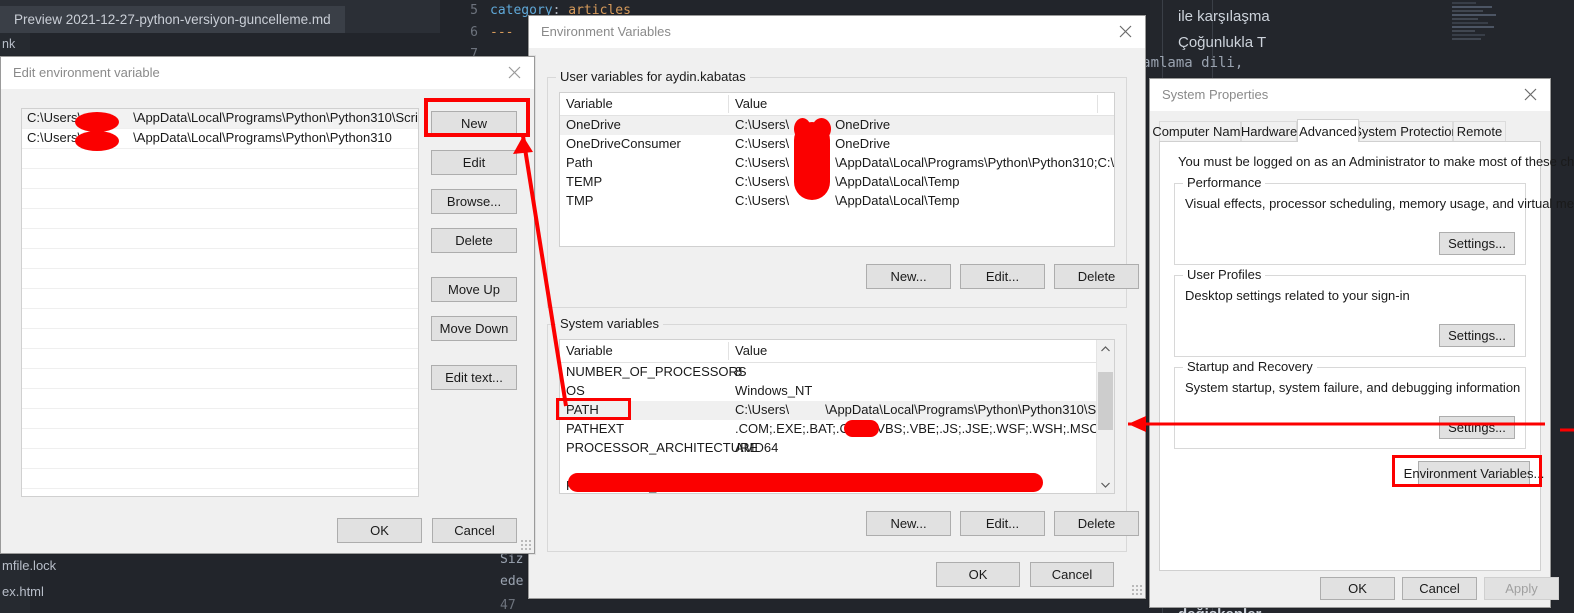  I want to click on system-variables-header: Variable Value, so click(837, 351).